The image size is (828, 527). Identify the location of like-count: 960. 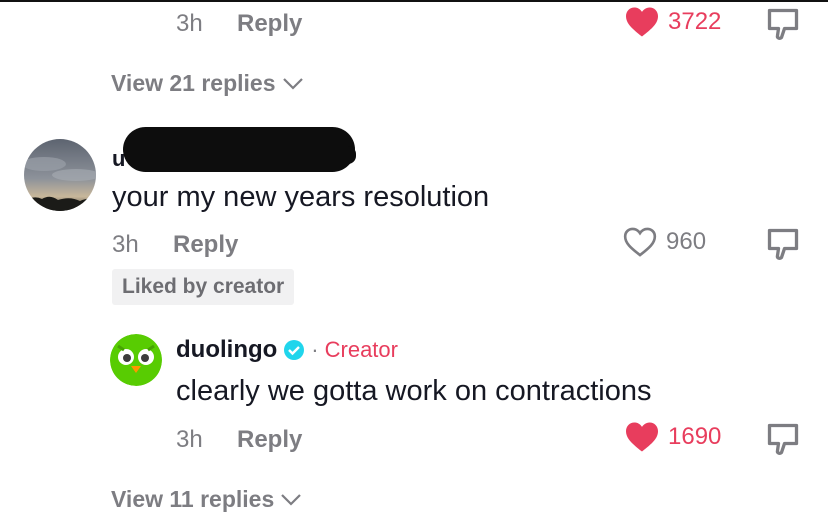
(686, 241).